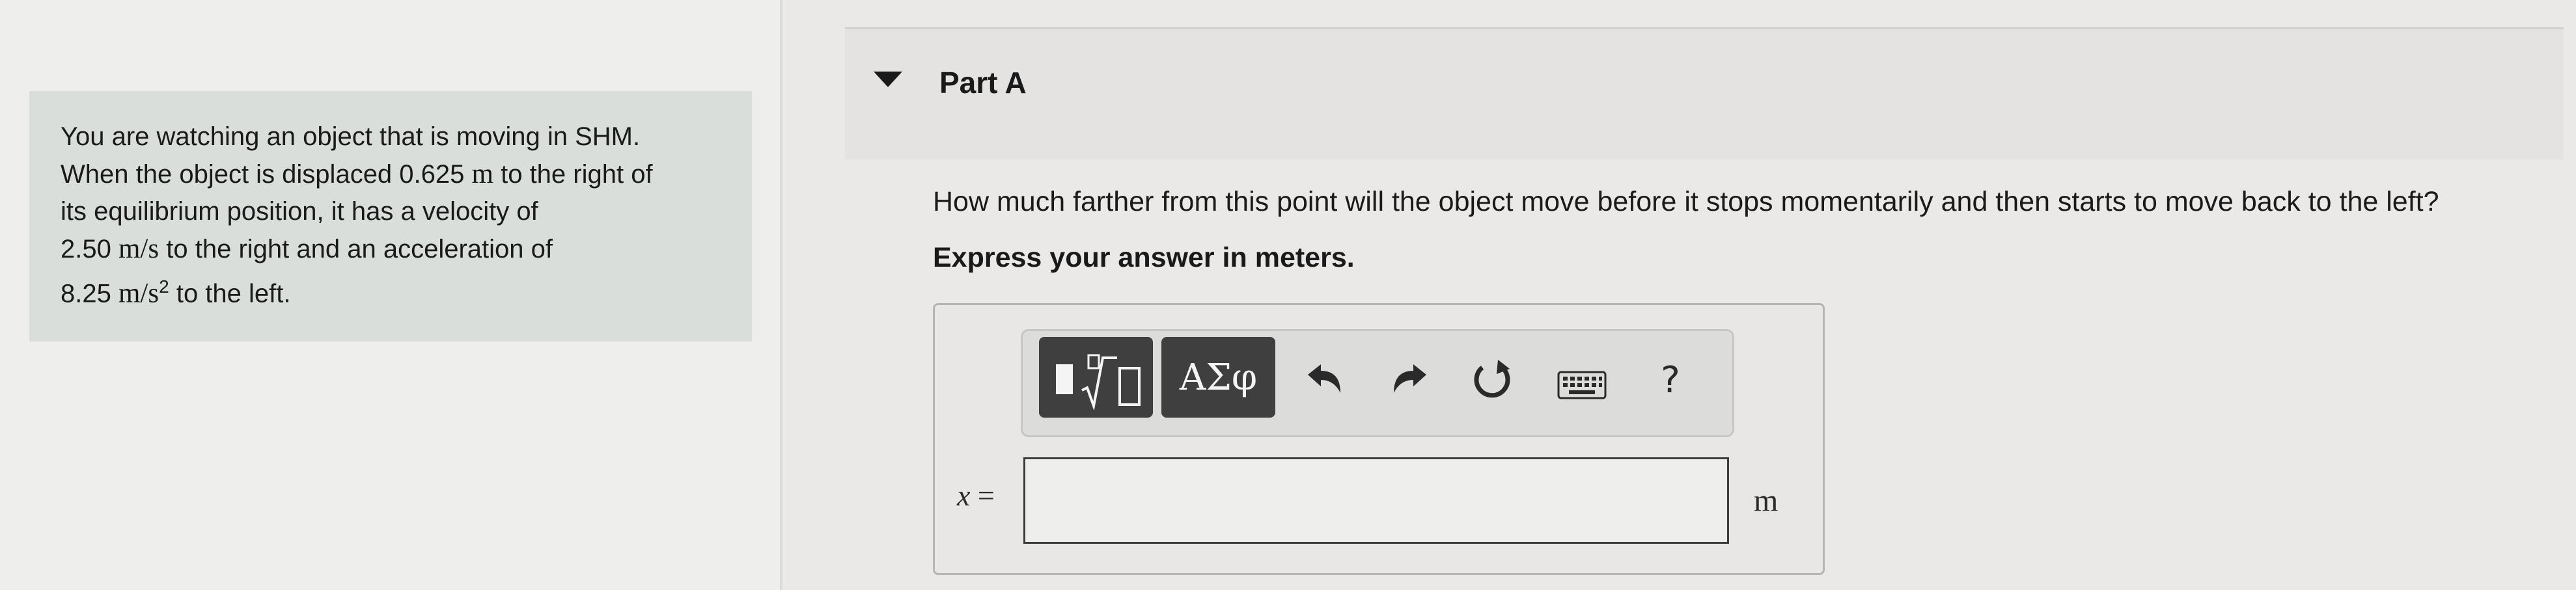  What do you see at coordinates (1409, 379) in the screenshot?
I see `redo-icon` at bounding box center [1409, 379].